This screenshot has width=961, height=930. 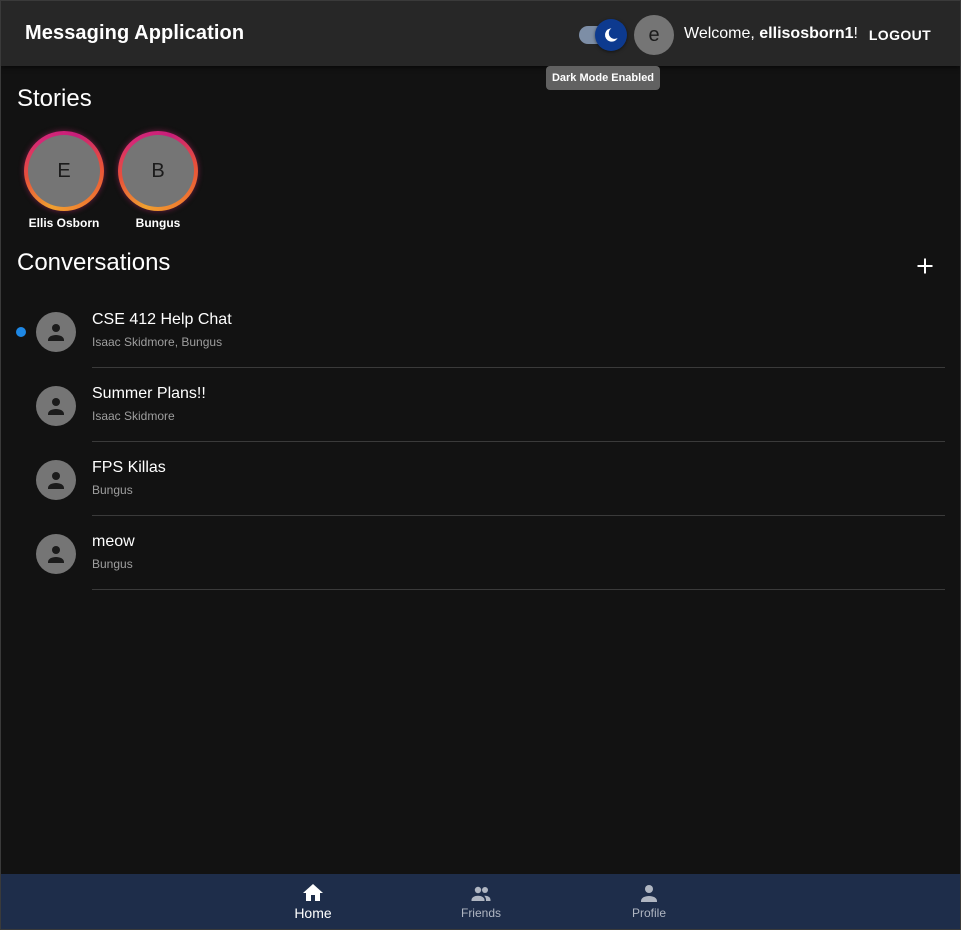 I want to click on story-avatar: B, so click(x=158, y=171).